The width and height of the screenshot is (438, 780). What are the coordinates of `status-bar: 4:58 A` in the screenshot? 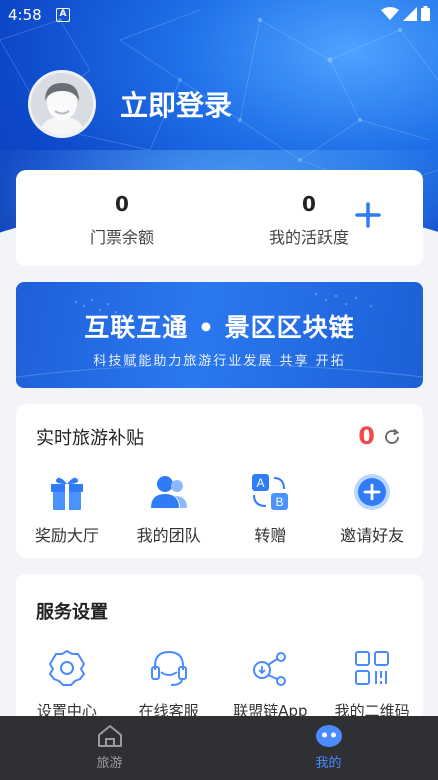 It's located at (219, 15).